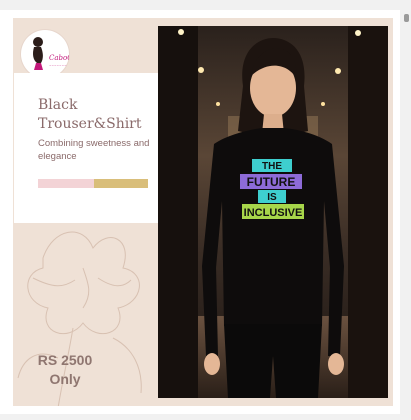  Describe the element at coordinates (121, 183) in the screenshot. I see `accent-bar-gold` at that location.